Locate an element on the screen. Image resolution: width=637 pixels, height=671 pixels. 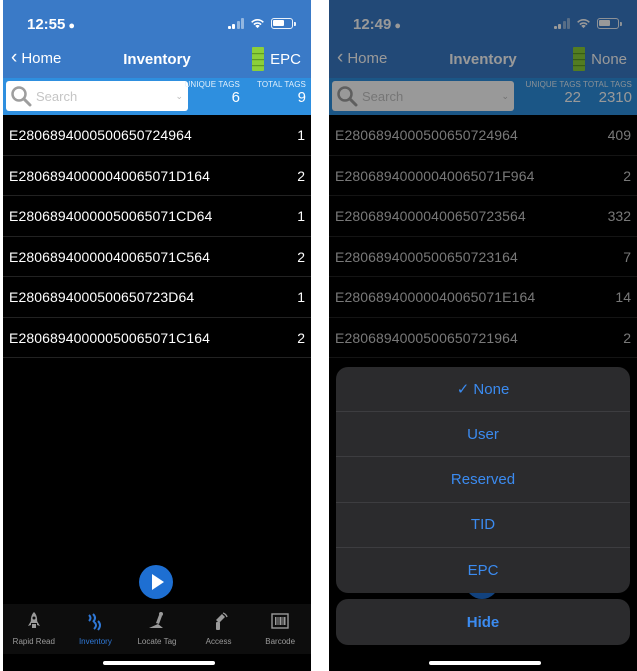
tab-inventory: Inventory is located at coordinates (96, 629).